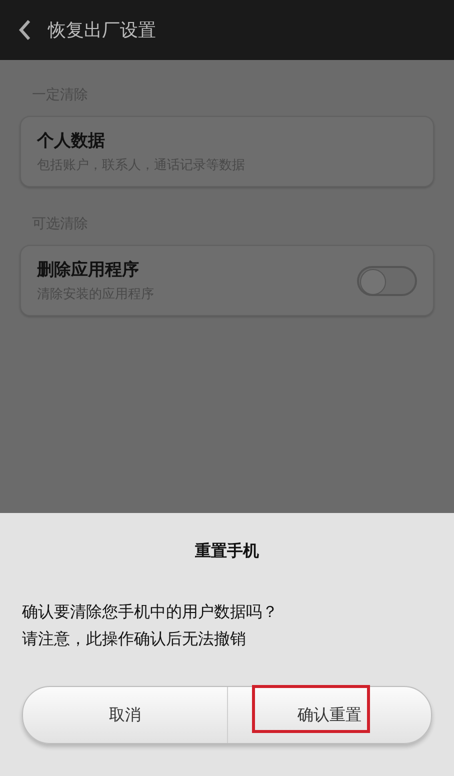 This screenshot has height=776, width=454. What do you see at coordinates (150, 612) in the screenshot?
I see `dialog-message: 确认要清除您手机中的用户数据吗？` at bounding box center [150, 612].